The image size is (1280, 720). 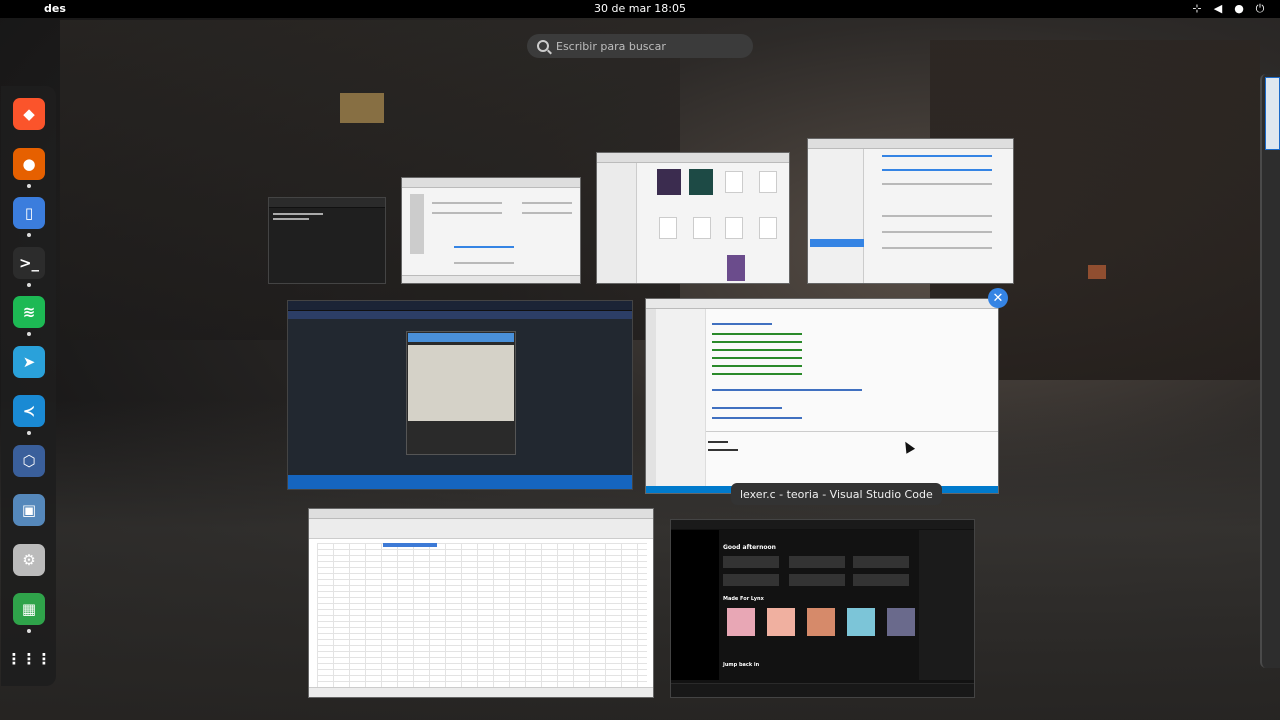 What do you see at coordinates (481, 603) in the screenshot?
I see `window-spreadsheet` at bounding box center [481, 603].